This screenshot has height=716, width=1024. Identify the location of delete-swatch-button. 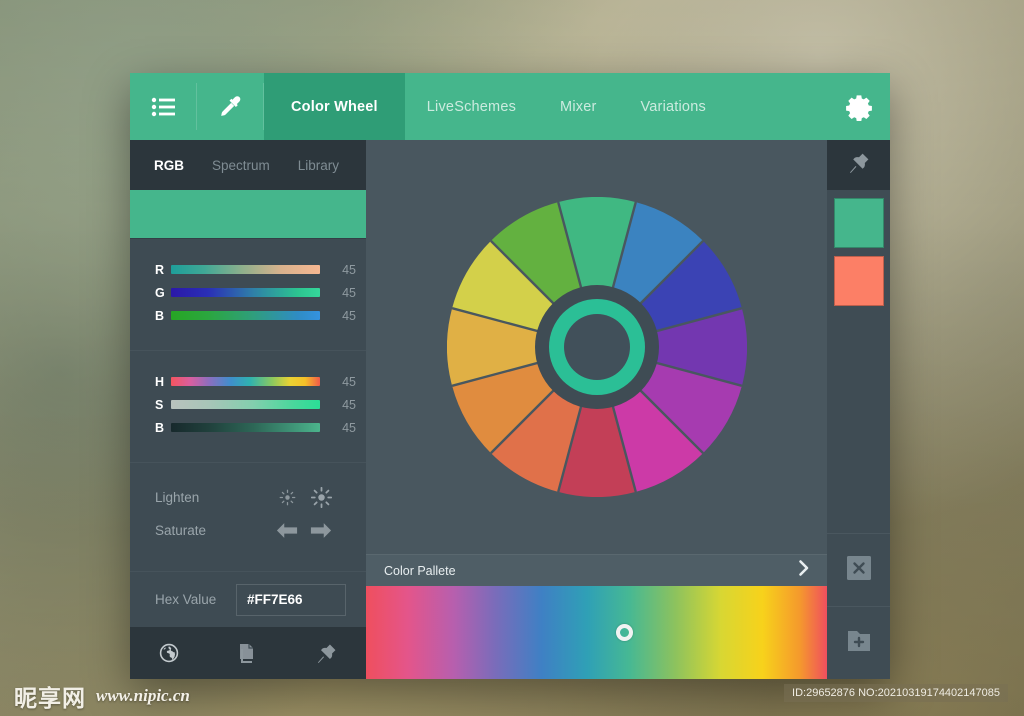
(858, 569).